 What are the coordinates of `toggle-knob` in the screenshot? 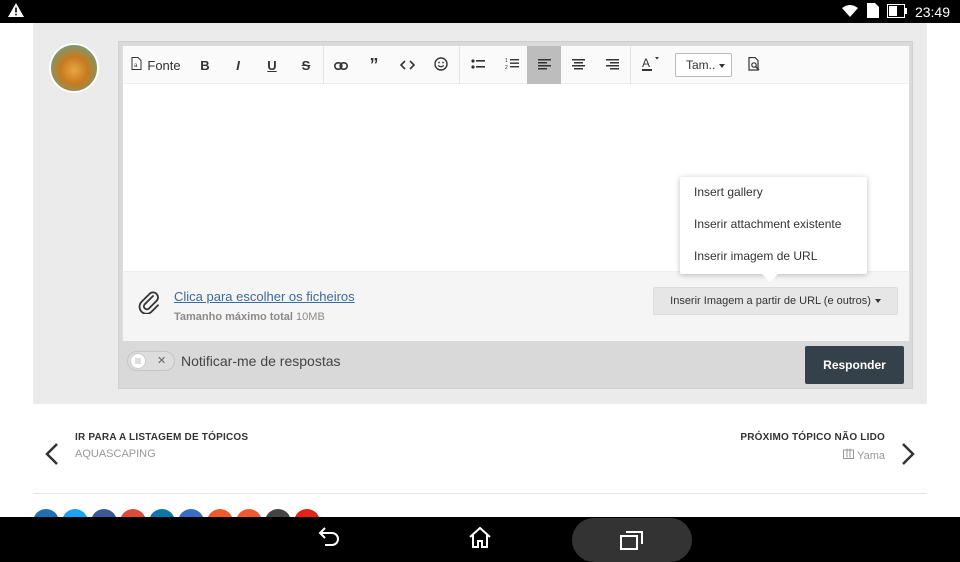 It's located at (138, 361).